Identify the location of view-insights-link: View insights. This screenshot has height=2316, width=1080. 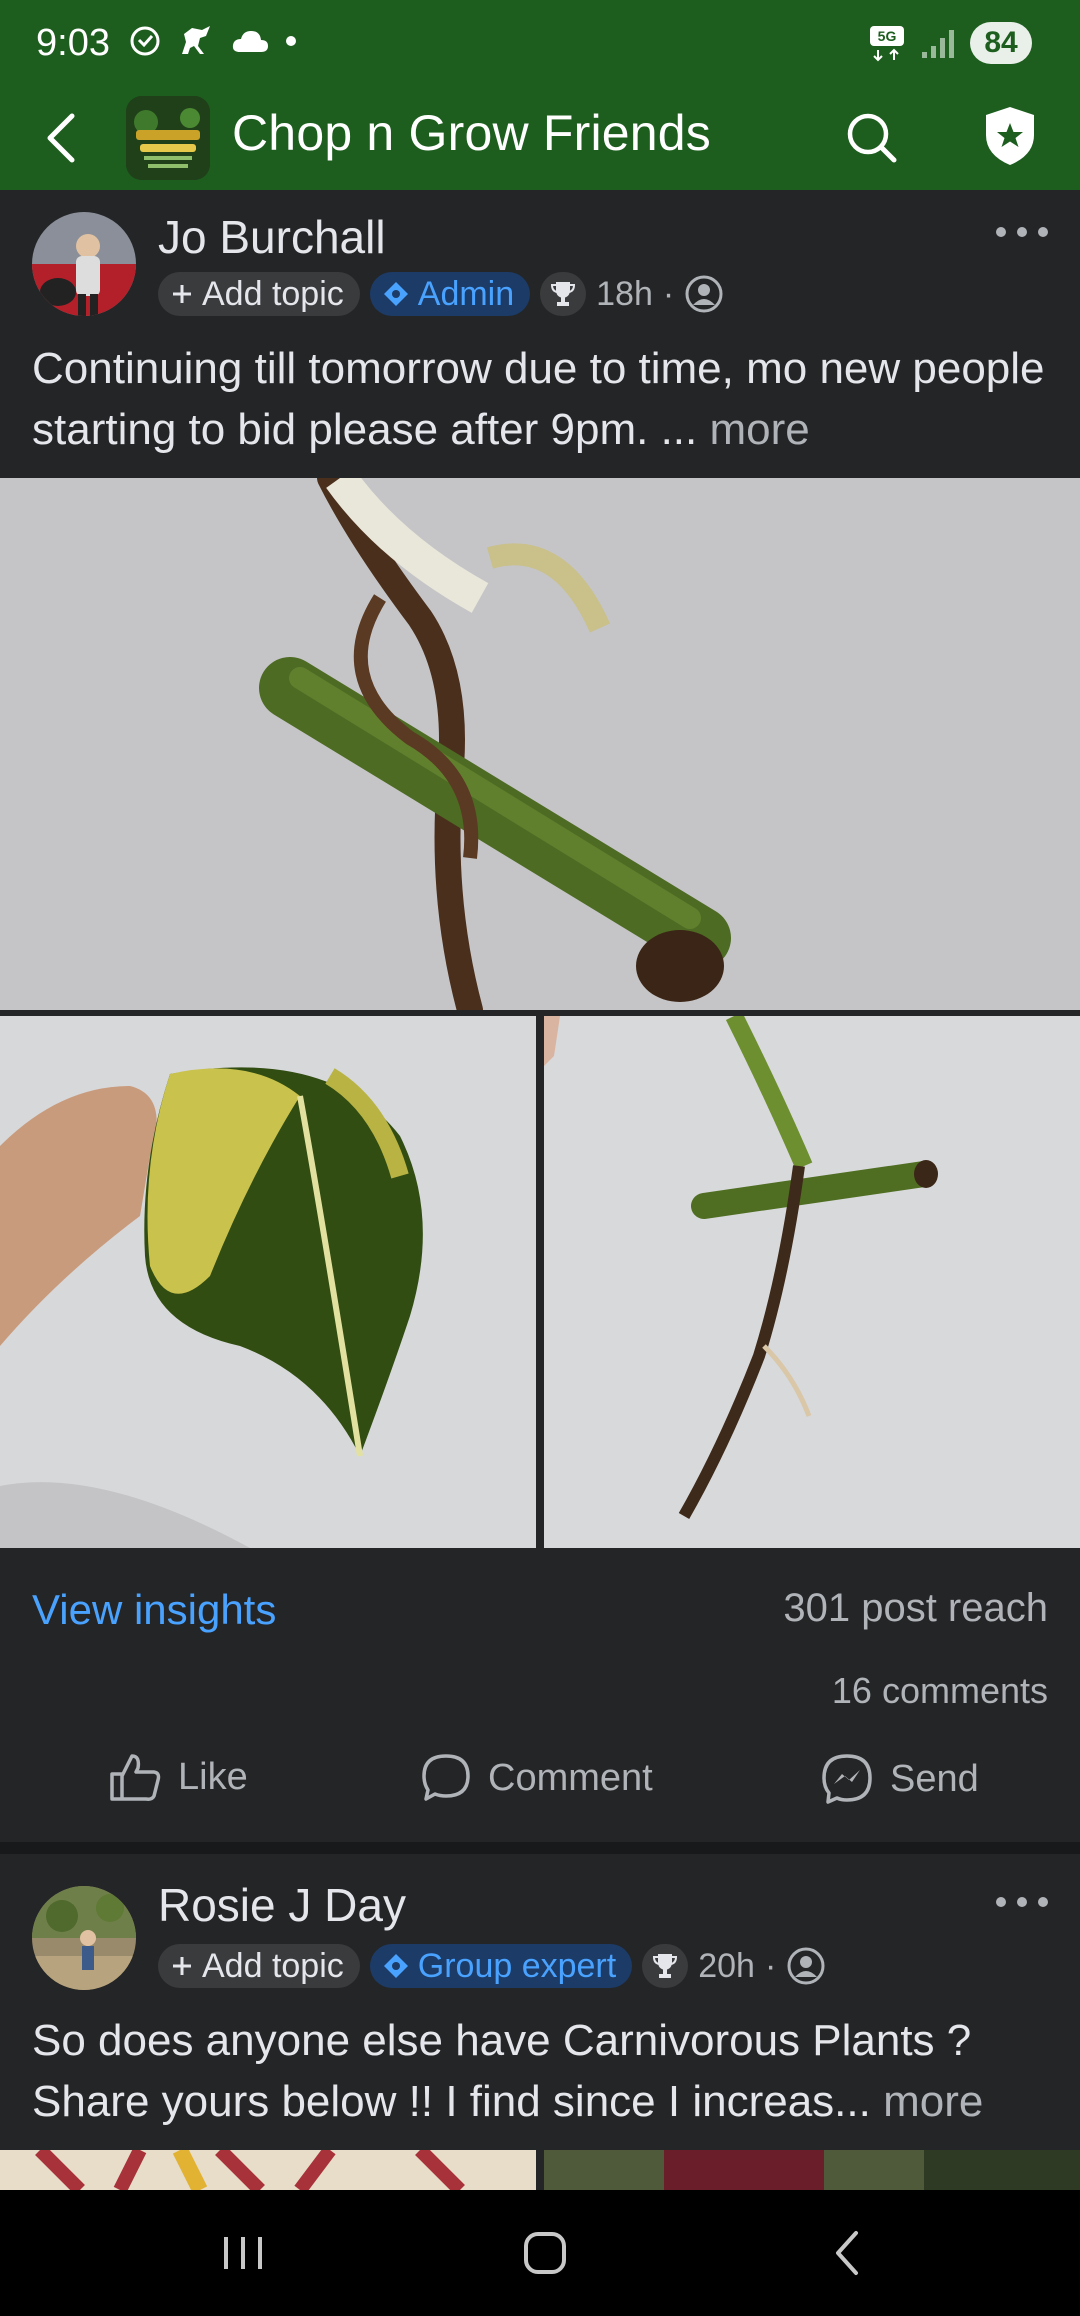
(154, 1610).